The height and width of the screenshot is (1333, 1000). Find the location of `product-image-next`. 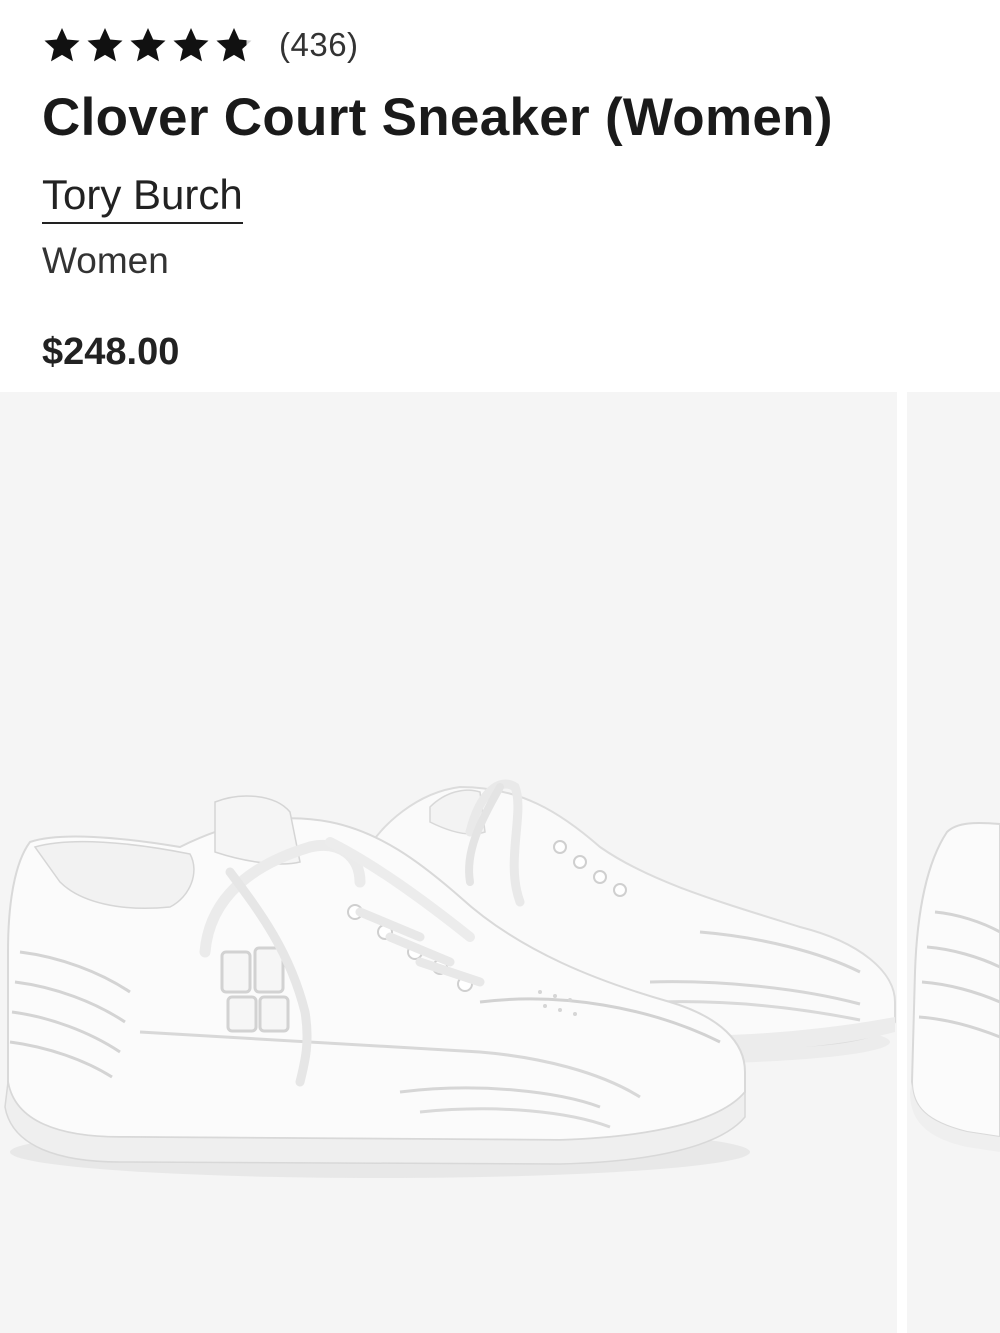

product-image-next is located at coordinates (953, 862).